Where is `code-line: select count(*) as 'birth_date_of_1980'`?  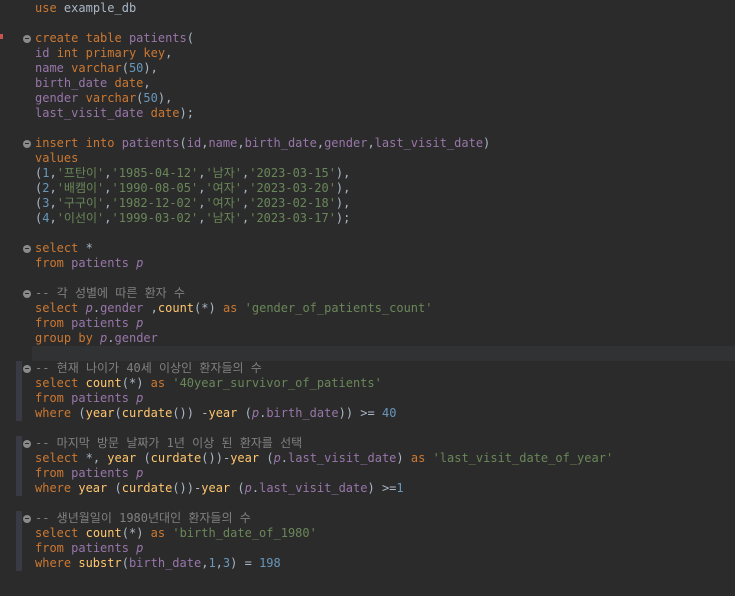 code-line: select count(*) as 'birth_date_of_1980' is located at coordinates (176, 533).